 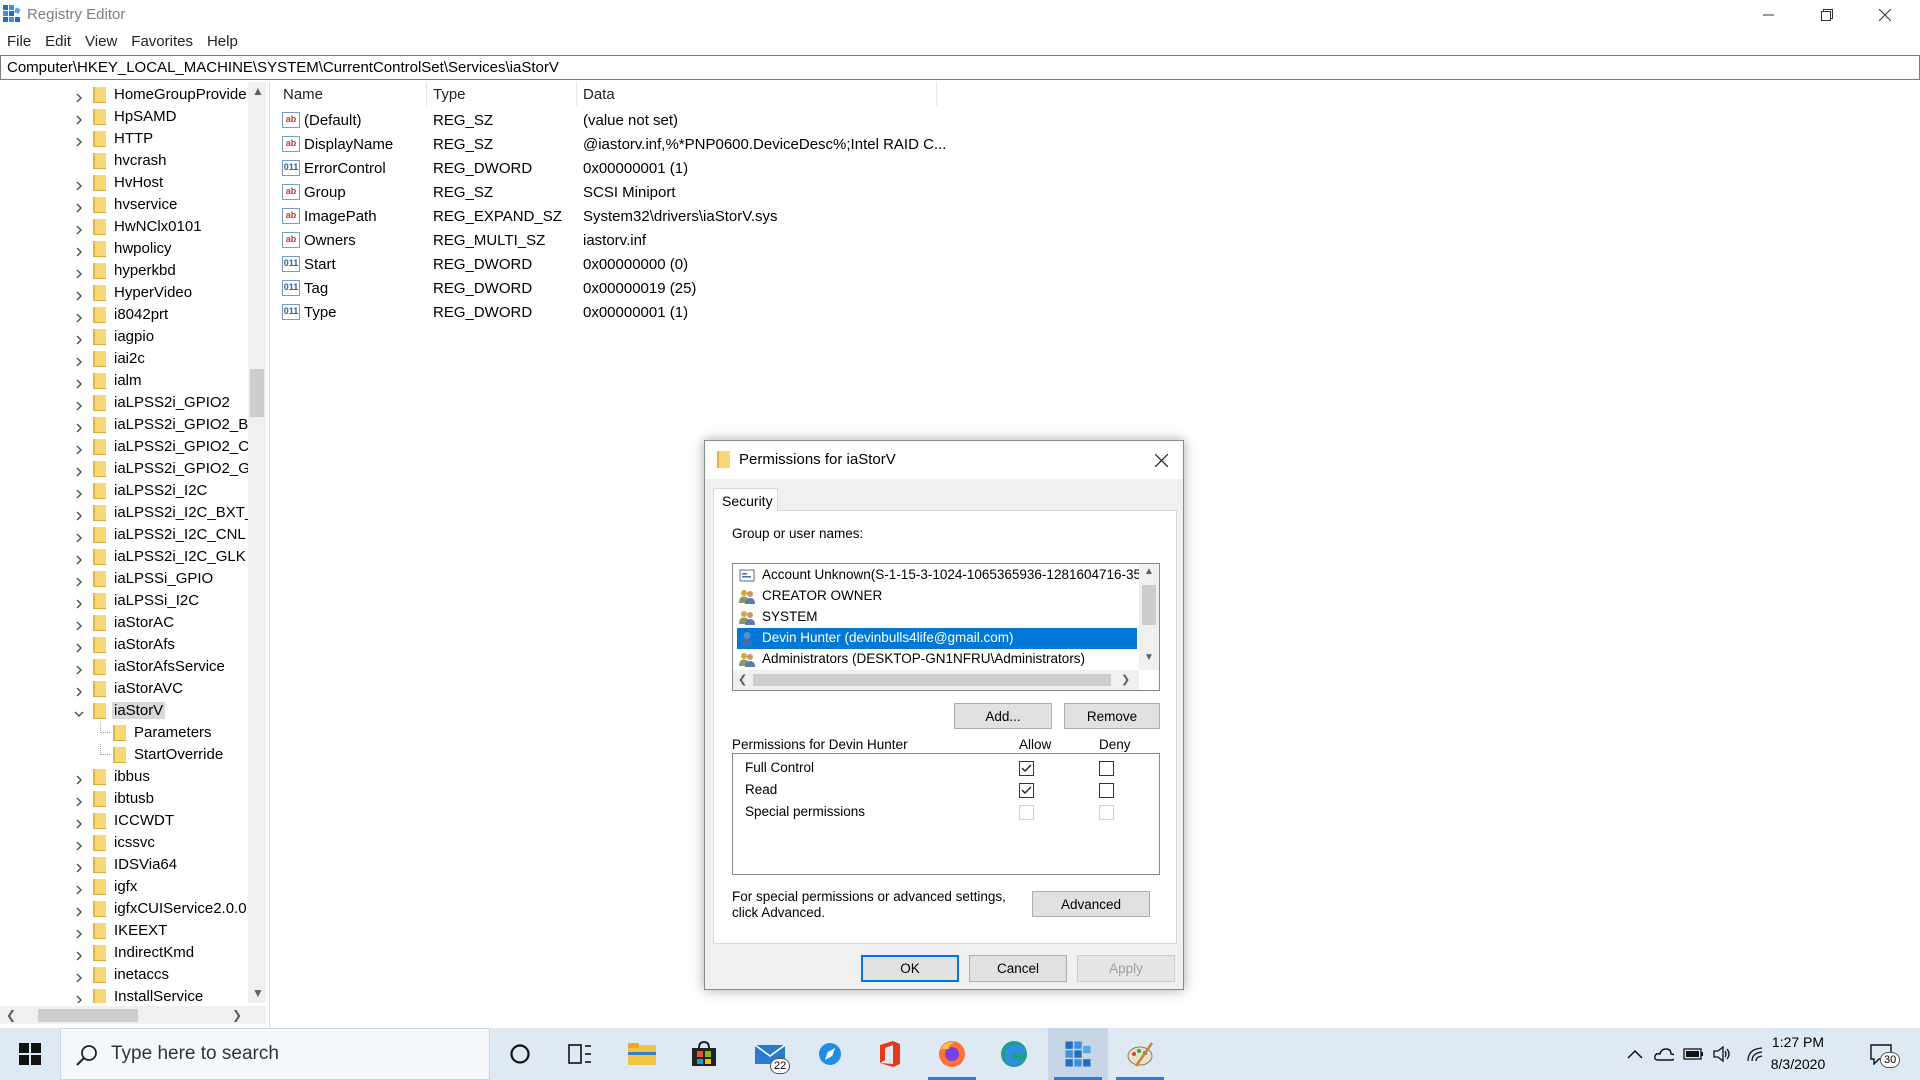 What do you see at coordinates (124, 667) in the screenshot?
I see `tree-node: iaStorAfsService` at bounding box center [124, 667].